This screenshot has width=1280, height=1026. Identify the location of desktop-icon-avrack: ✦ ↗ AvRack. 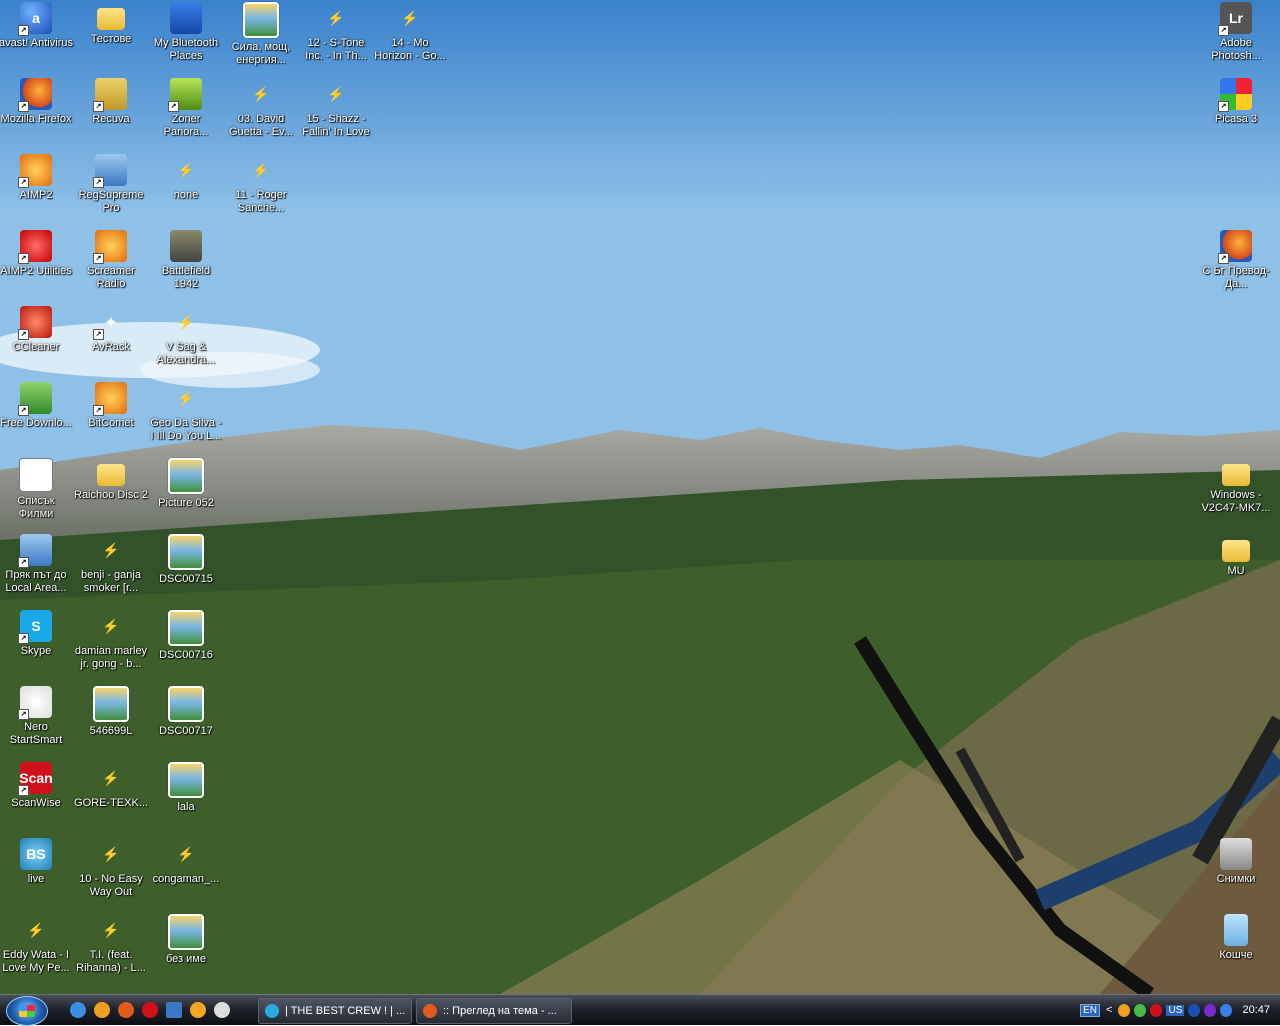
(111, 330).